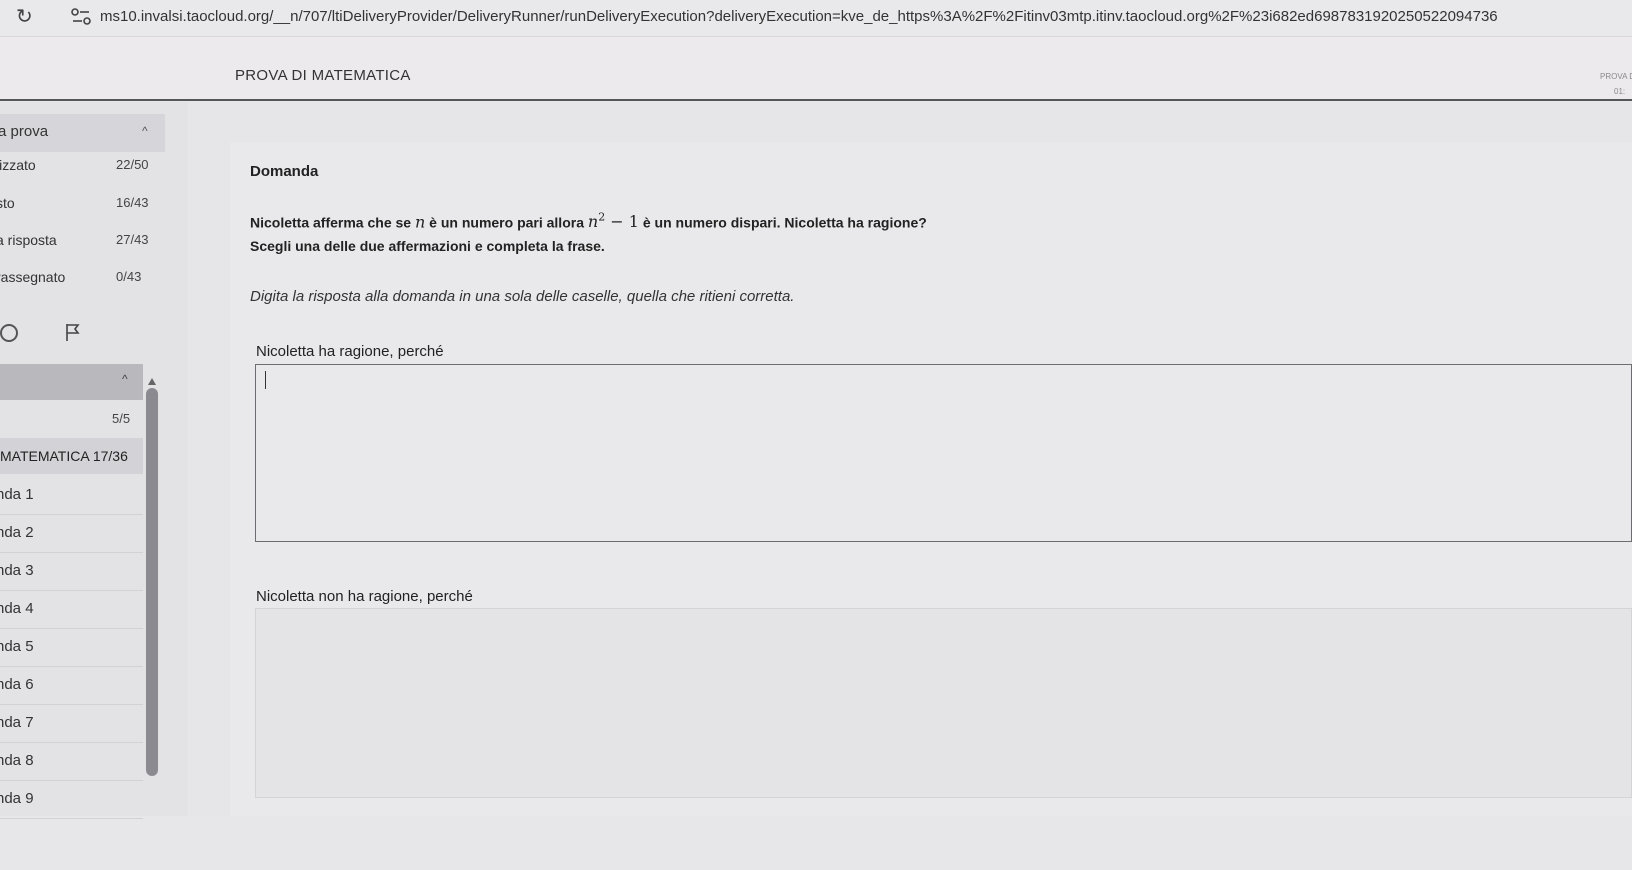 The width and height of the screenshot is (1632, 870). Describe the element at coordinates (71, 534) in the screenshot. I see `question-item: nda 2` at that location.